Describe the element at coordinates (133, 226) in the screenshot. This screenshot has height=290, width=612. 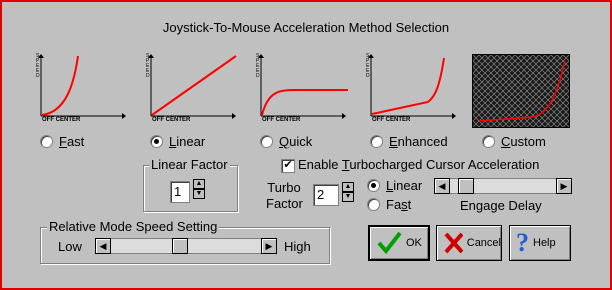
I see `relative-mode-title: Relative Mode Speed Setting` at that location.